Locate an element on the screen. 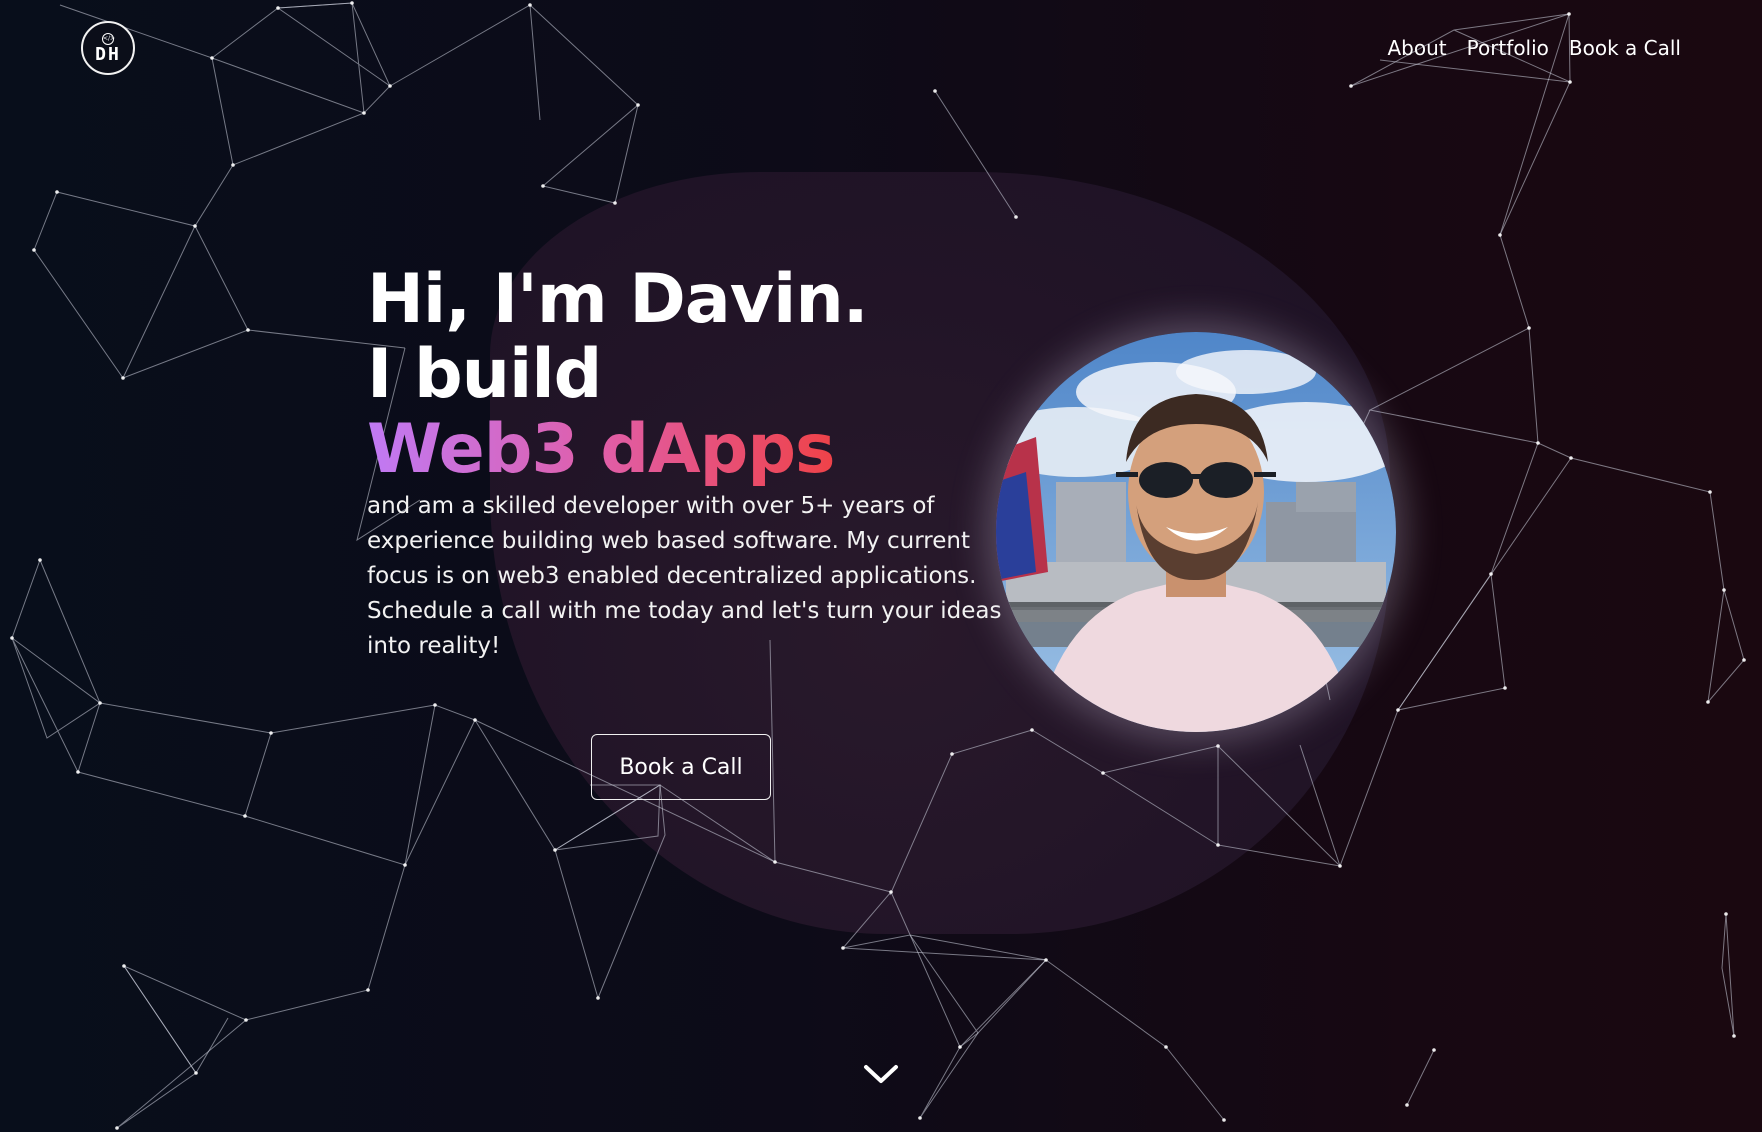 The width and height of the screenshot is (1762, 1132). top-nav: About Portfolio Book a Call is located at coordinates (1534, 48).